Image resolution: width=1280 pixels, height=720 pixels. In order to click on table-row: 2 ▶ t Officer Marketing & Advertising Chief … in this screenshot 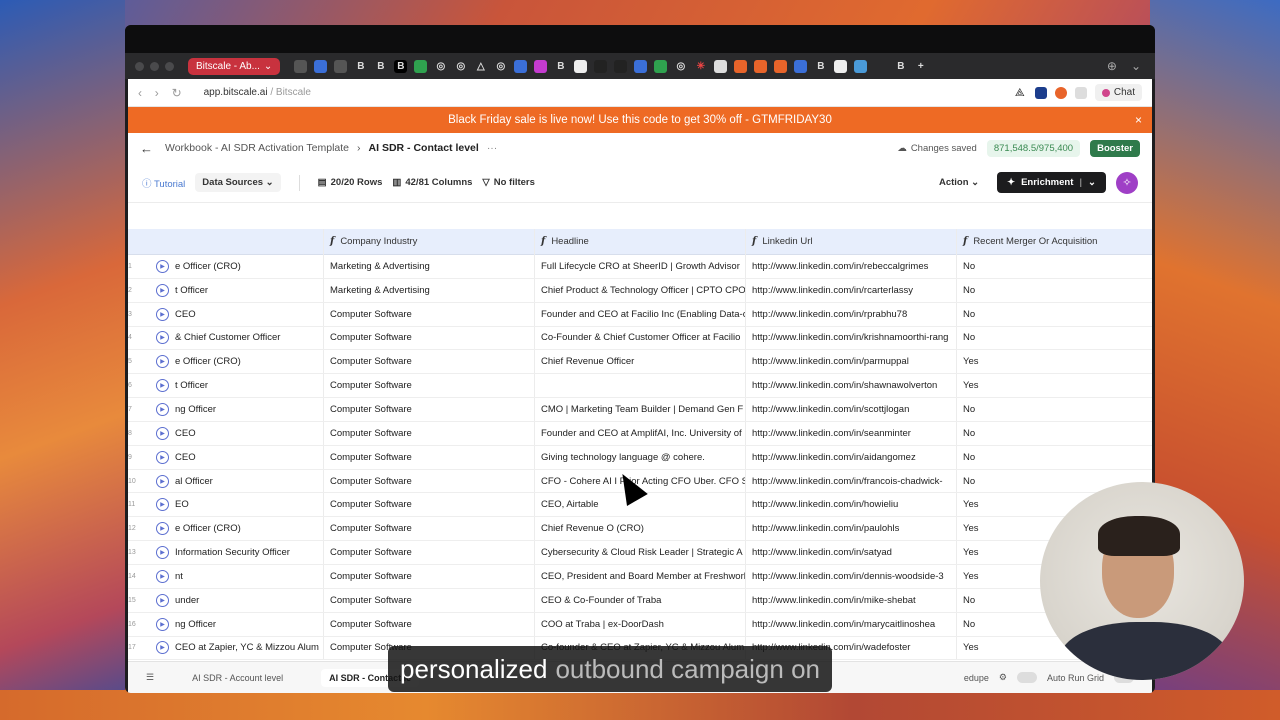, I will do `click(640, 290)`.